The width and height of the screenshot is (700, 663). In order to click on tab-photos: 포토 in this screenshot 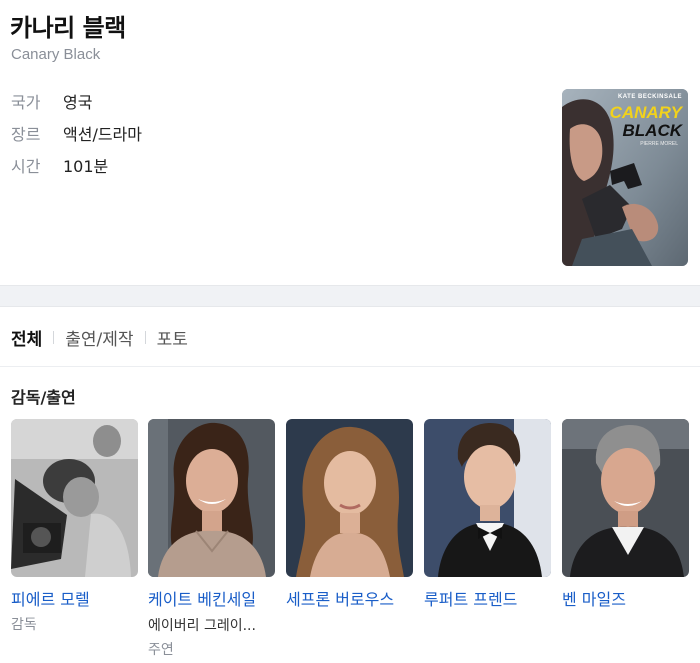, I will do `click(172, 337)`.